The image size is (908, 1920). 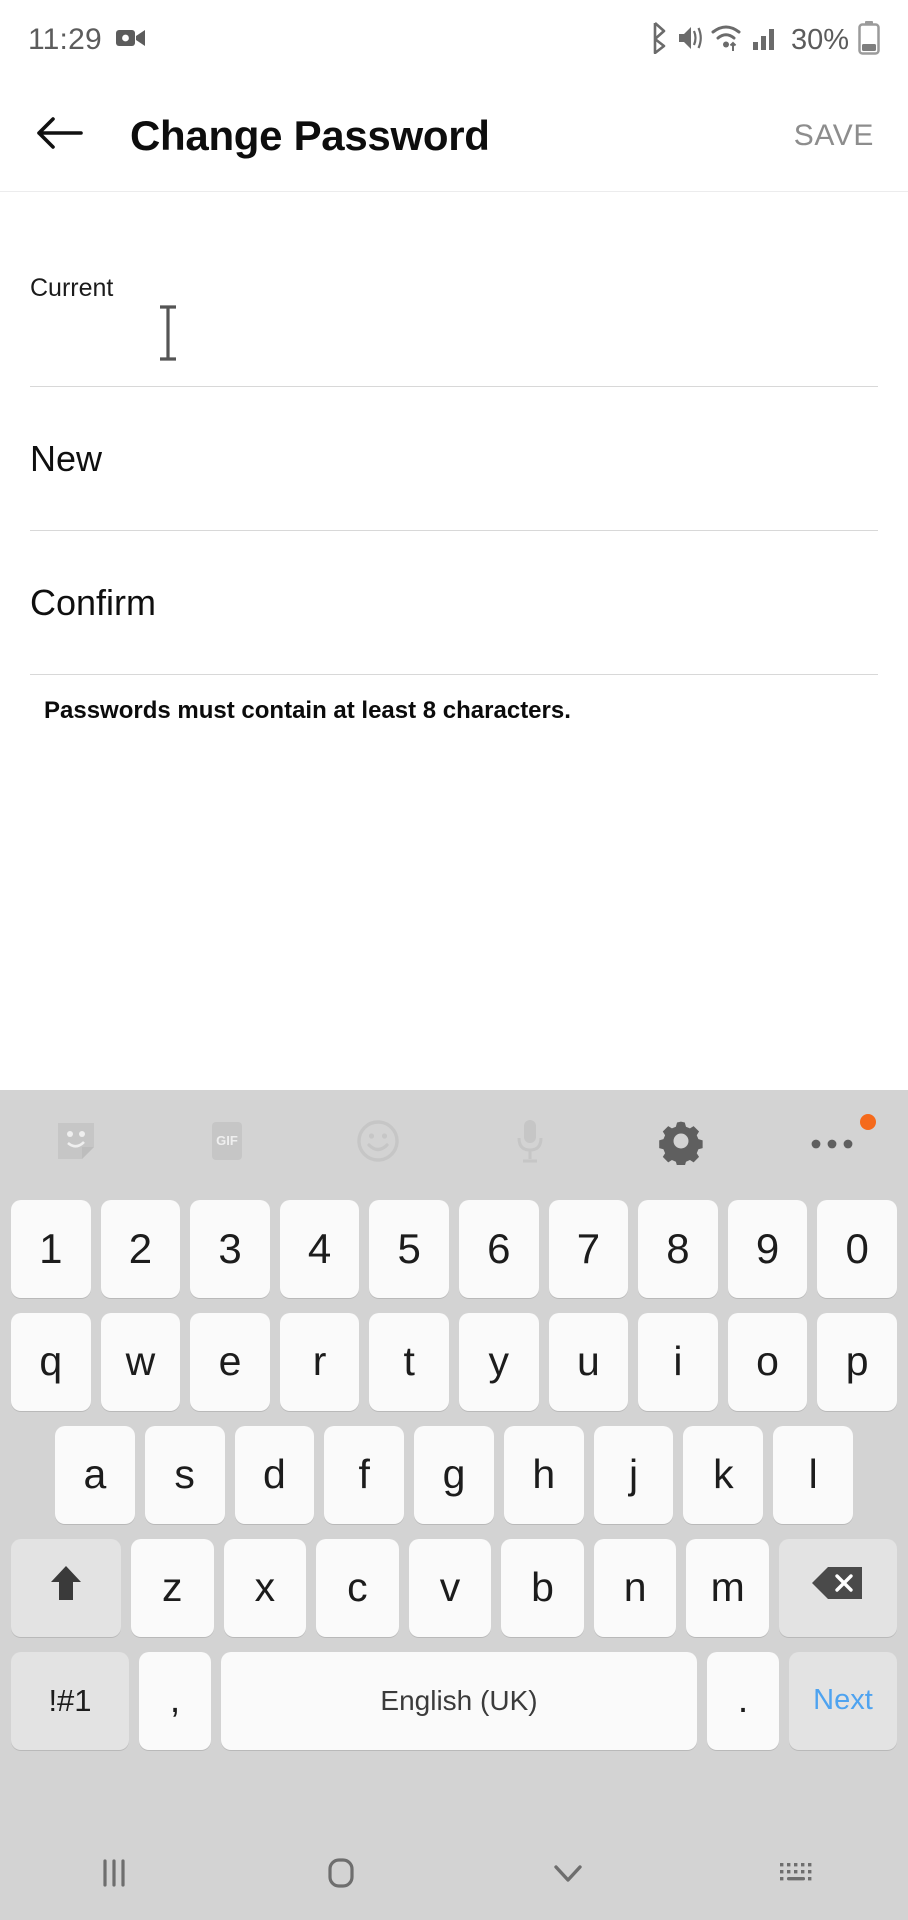 I want to click on keyboard-row-asdf: a s d f g h j k l, so click(x=454, y=1474).